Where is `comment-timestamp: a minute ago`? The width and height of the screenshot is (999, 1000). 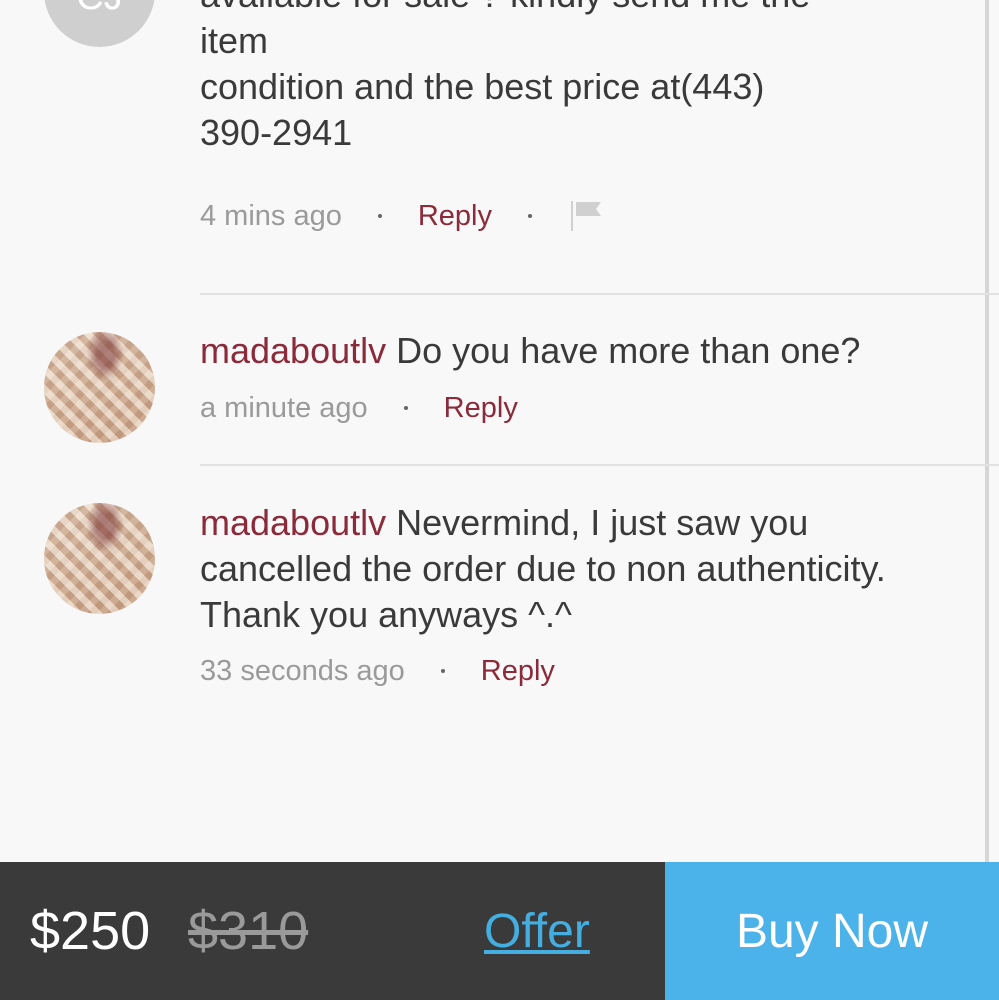 comment-timestamp: a minute ago is located at coordinates (284, 408).